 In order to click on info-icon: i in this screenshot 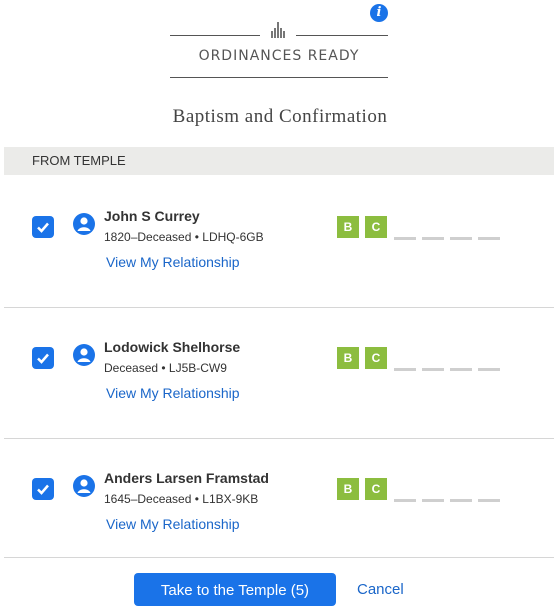, I will do `click(379, 13)`.